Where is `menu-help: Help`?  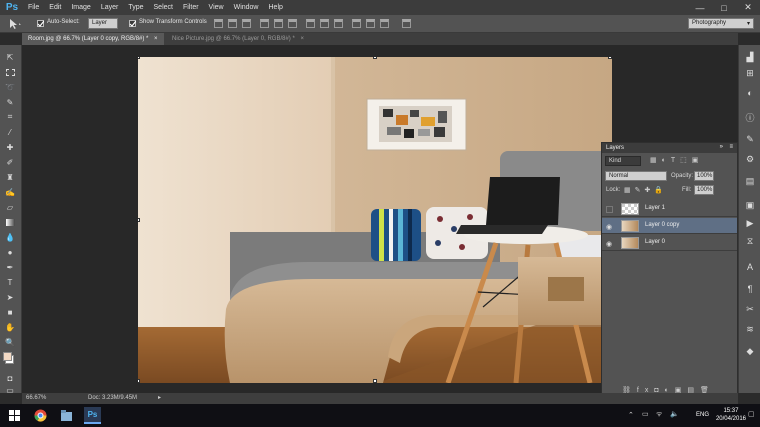
menu-help: Help is located at coordinates (276, 7).